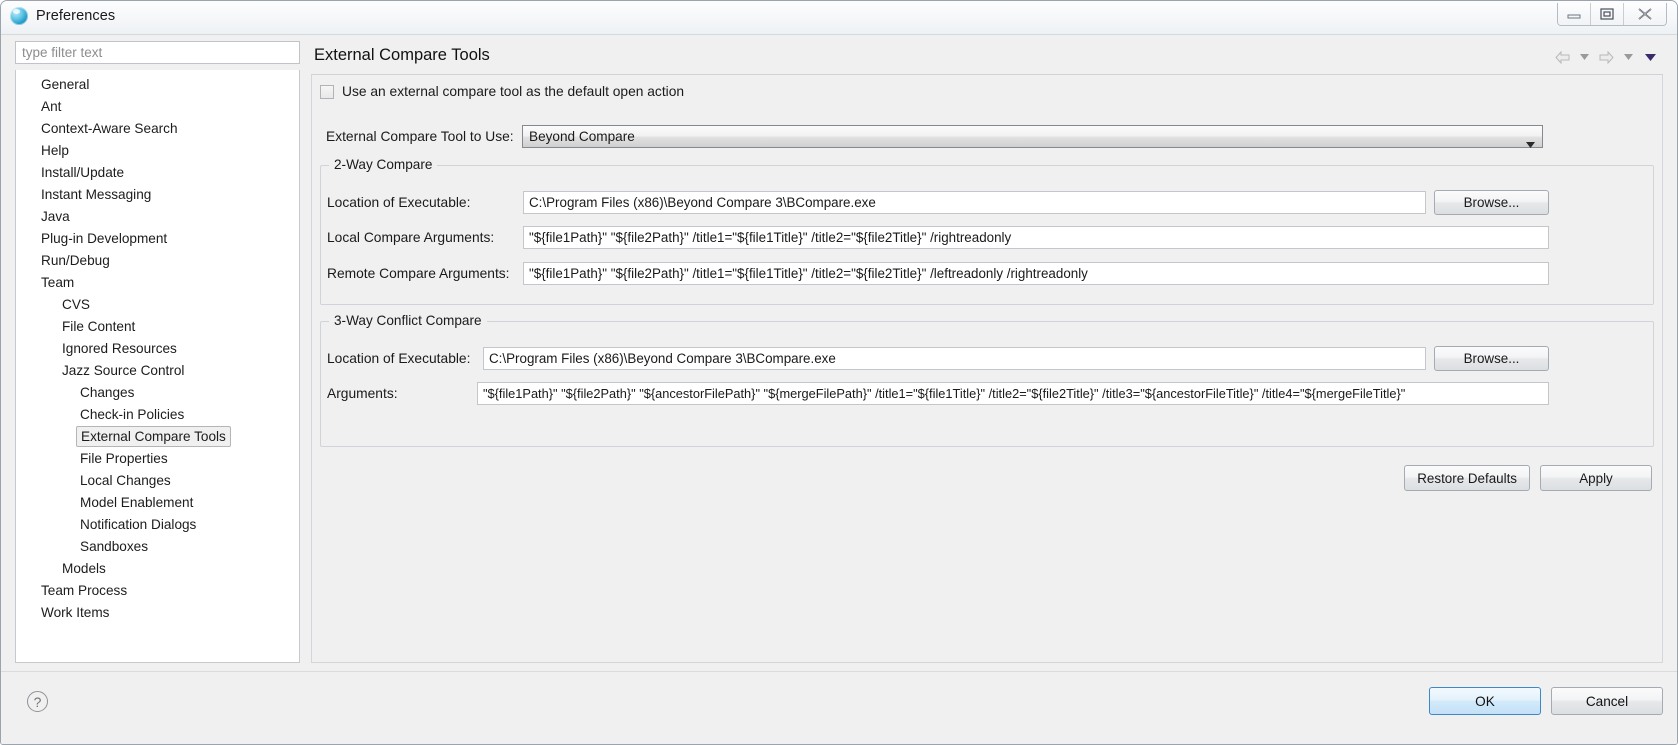 This screenshot has width=1678, height=745. I want to click on tool-selector-value: Beyond Compare, so click(582, 136).